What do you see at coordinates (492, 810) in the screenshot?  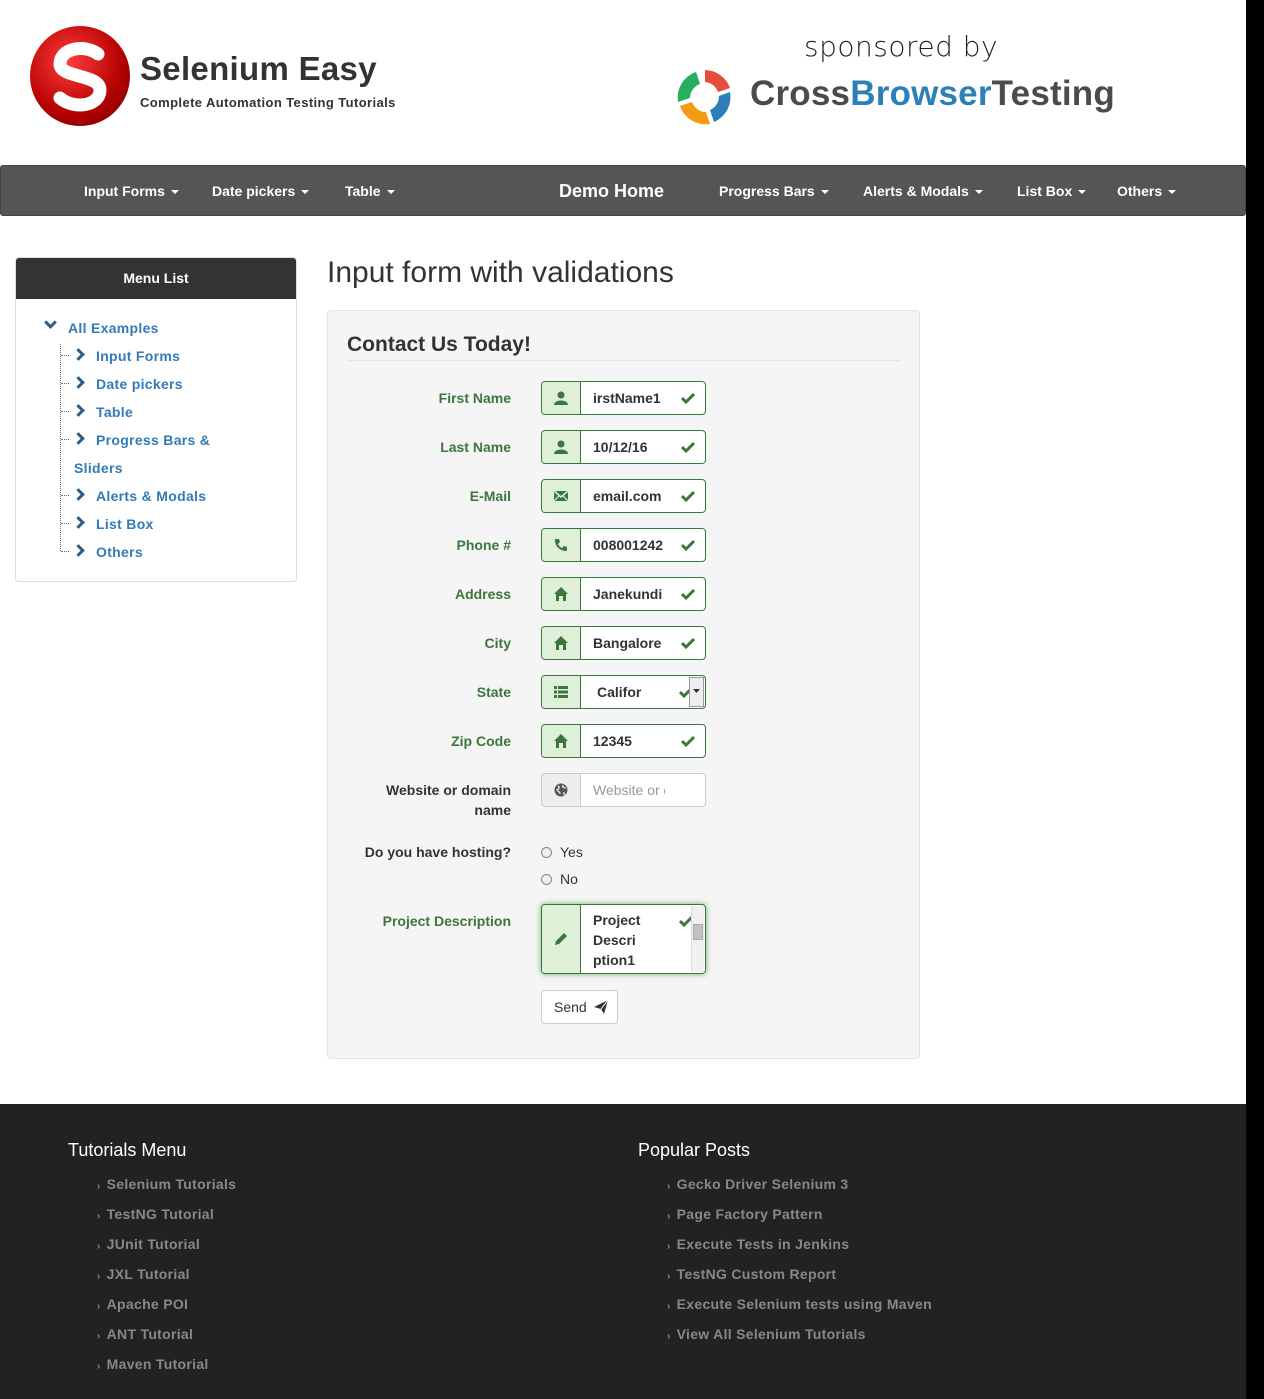 I see `website-label-line2: name` at bounding box center [492, 810].